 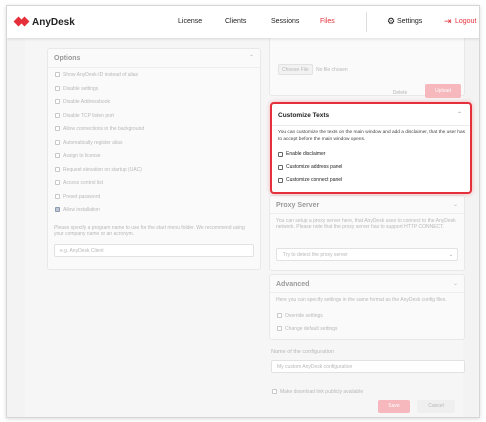 I want to click on nav-files: Files, so click(x=327, y=21).